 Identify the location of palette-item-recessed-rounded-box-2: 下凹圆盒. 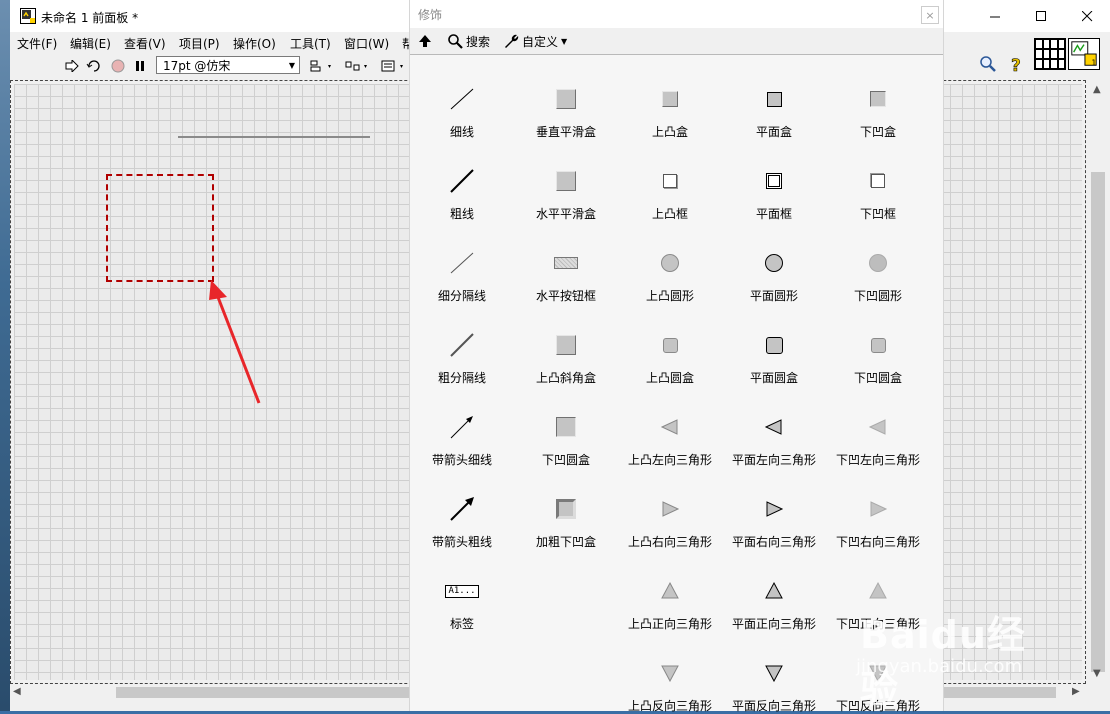
(566, 425).